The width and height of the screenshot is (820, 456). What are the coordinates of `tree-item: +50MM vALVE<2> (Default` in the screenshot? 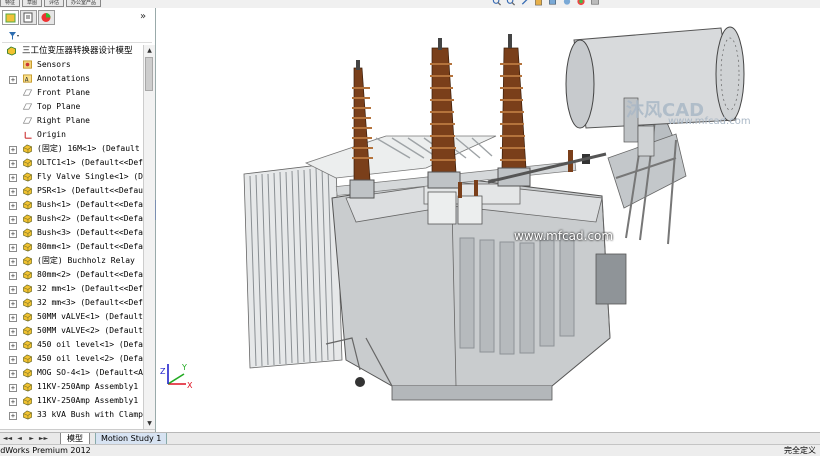 It's located at (71, 331).